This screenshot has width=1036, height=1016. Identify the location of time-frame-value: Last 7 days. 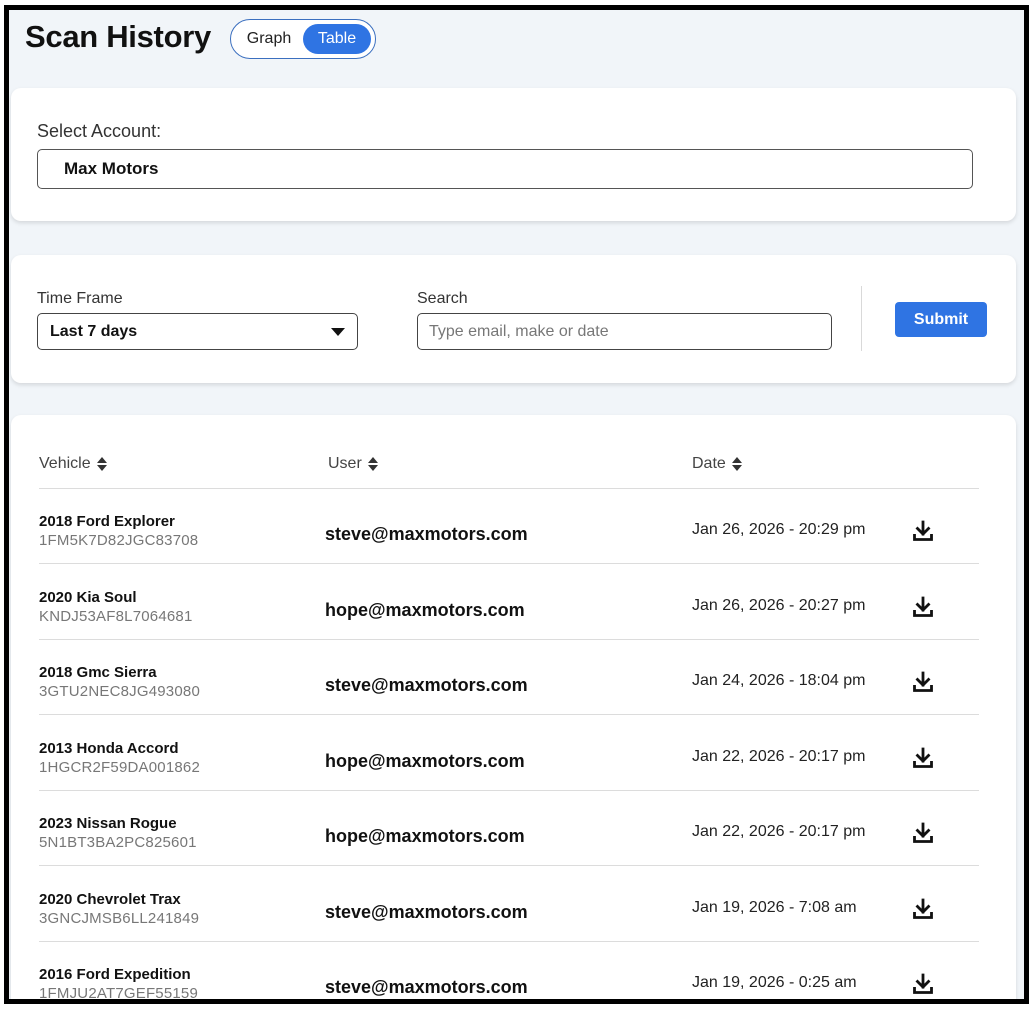
(94, 331).